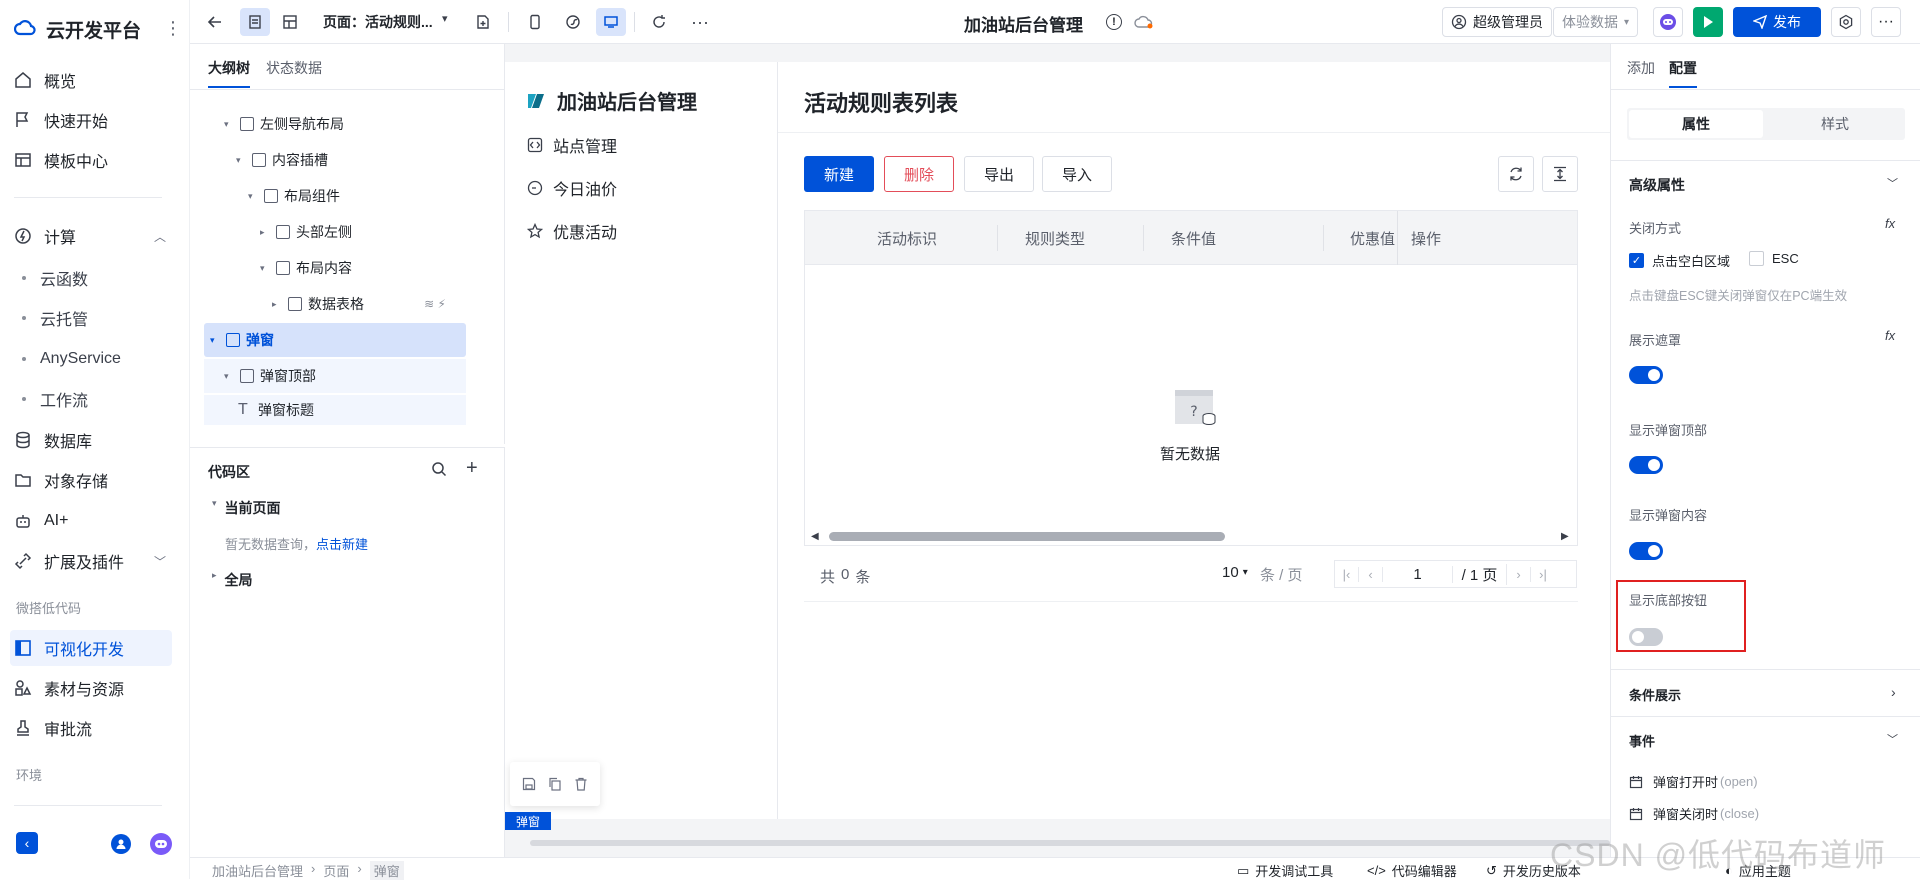 The height and width of the screenshot is (880, 1920). Describe the element at coordinates (335, 268) in the screenshot. I see `tree-node: ▾ 布局内容` at that location.